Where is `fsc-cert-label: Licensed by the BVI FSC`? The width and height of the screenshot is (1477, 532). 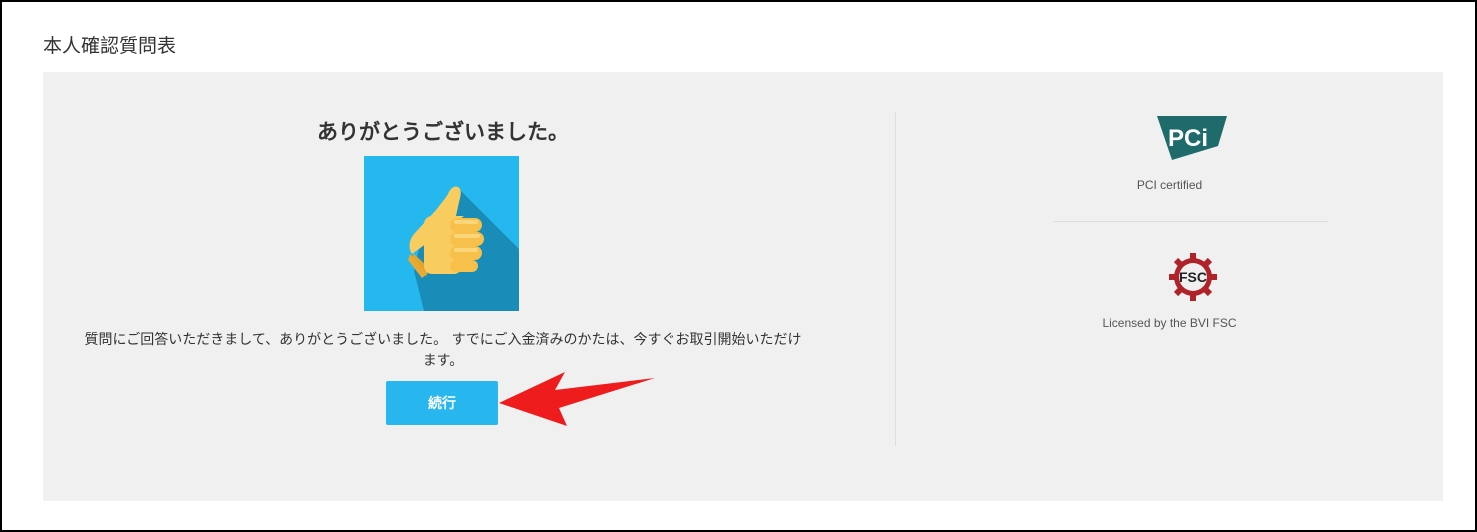
fsc-cert-label: Licensed by the BVI FSC is located at coordinates (1169, 323).